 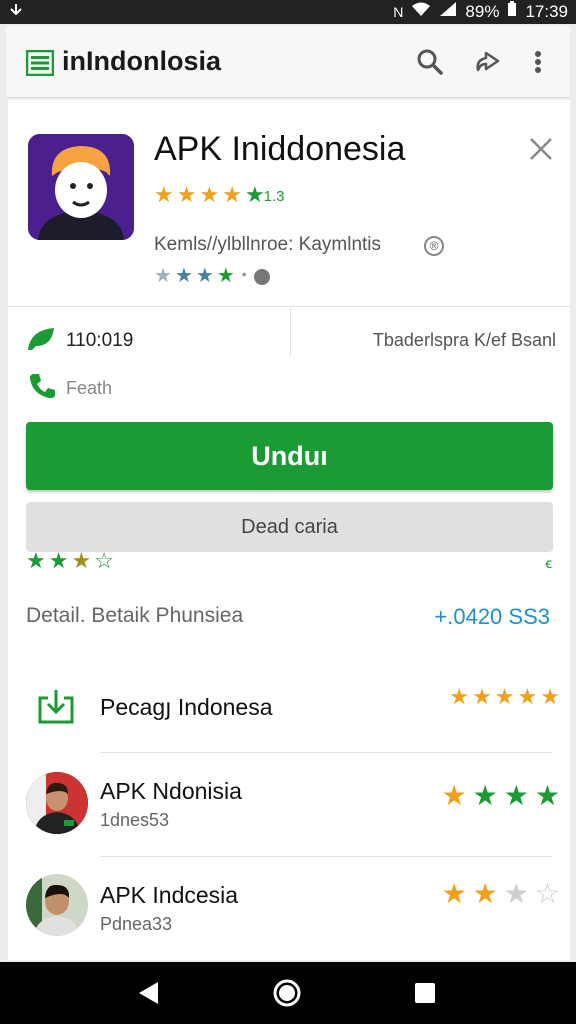 I want to click on recents-icon, so click(x=425, y=995).